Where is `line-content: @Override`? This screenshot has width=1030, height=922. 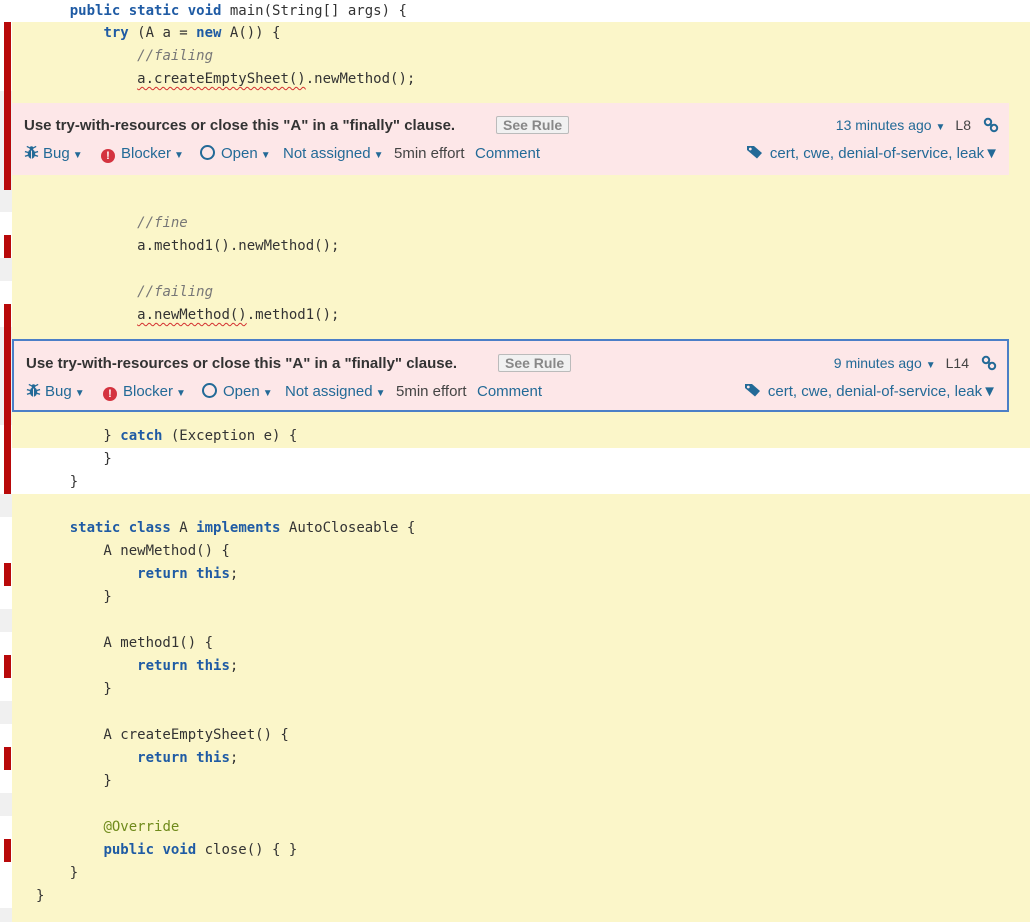 line-content: @Override is located at coordinates (521, 827).